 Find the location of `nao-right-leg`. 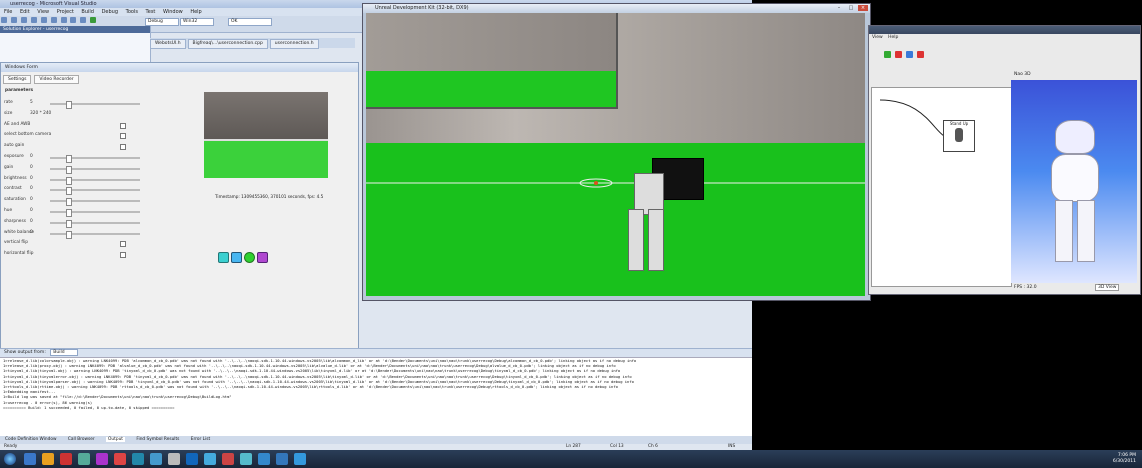

nao-right-leg is located at coordinates (1086, 231).